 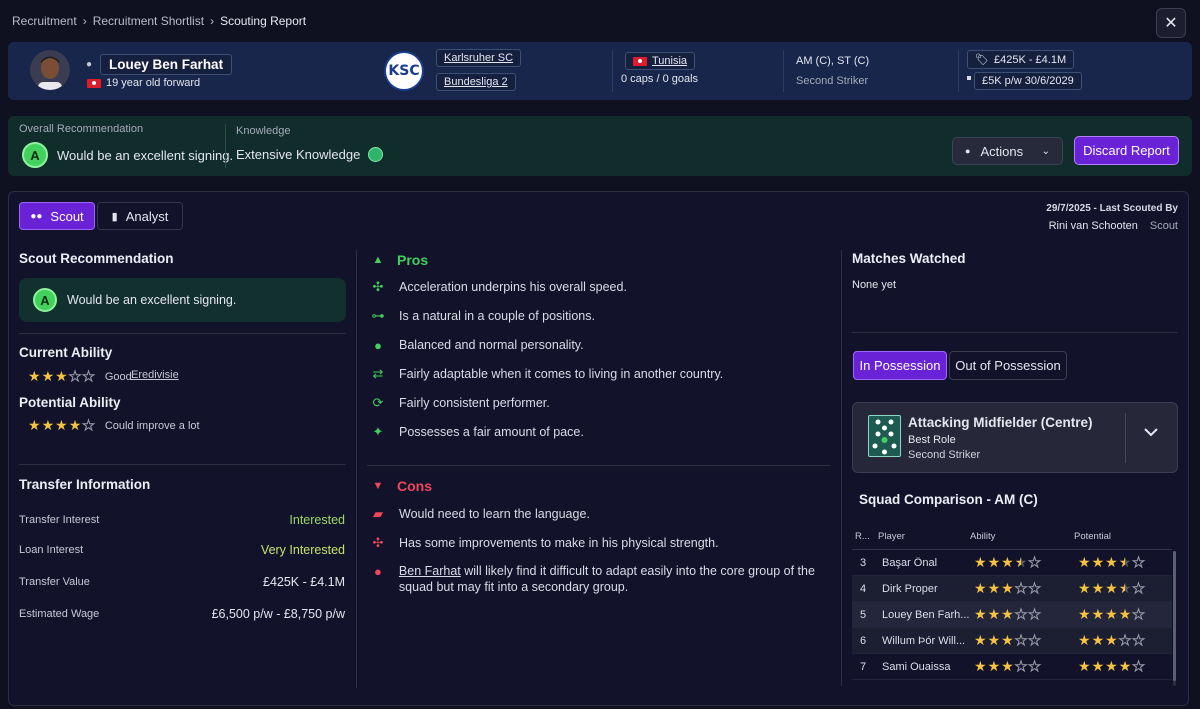 I want to click on table-row: 7 Sami Ouaissa ★ ★ ★ ★ ★ ★ ★ ★ ★ ★, so click(x=1012, y=667).